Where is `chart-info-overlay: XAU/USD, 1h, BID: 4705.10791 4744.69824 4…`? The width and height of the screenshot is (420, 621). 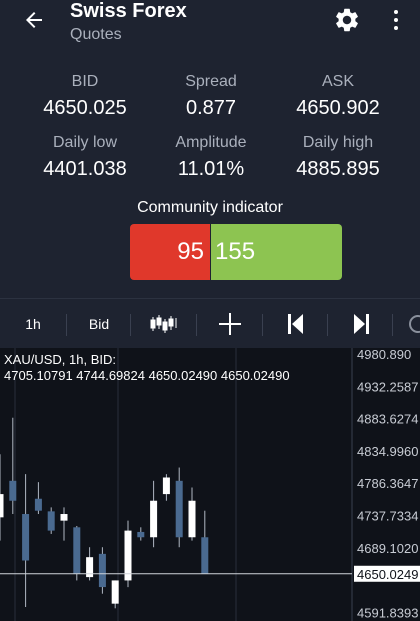 chart-info-overlay: XAU/USD, 1h, BID: 4705.10791 4744.69824 4… is located at coordinates (147, 368).